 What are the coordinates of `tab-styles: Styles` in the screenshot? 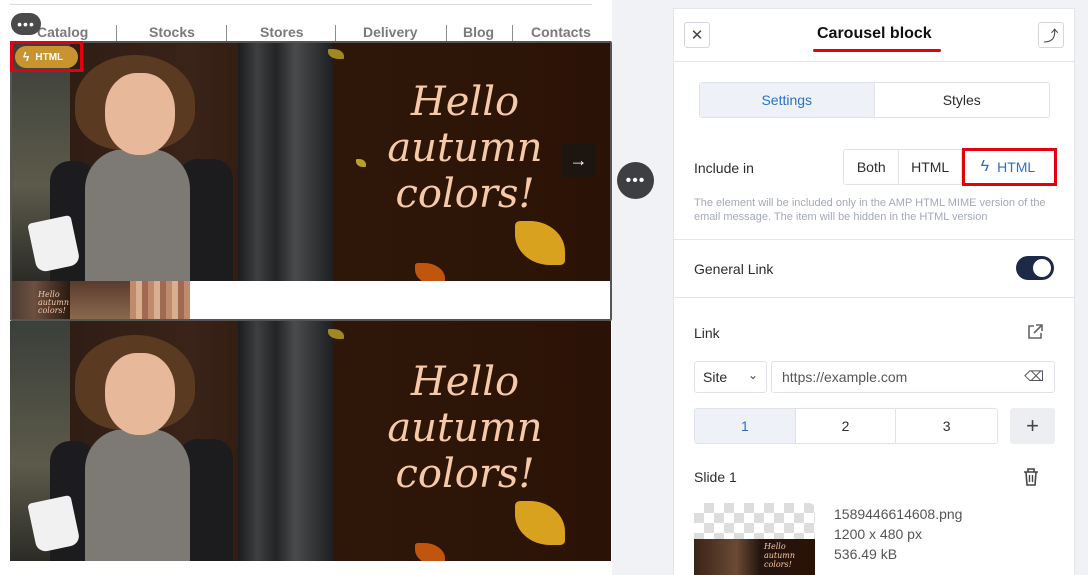 It's located at (961, 100).